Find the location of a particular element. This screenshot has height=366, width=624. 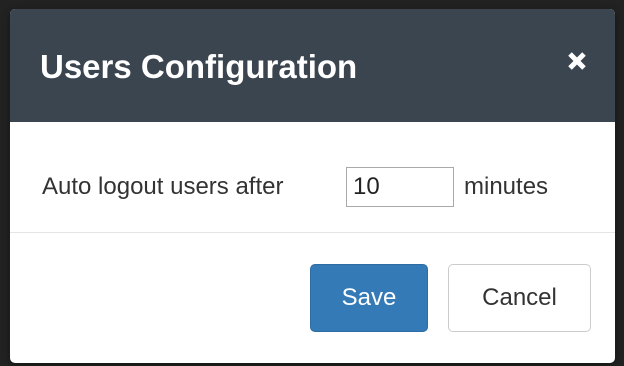

logout-minutes-input is located at coordinates (400, 187).